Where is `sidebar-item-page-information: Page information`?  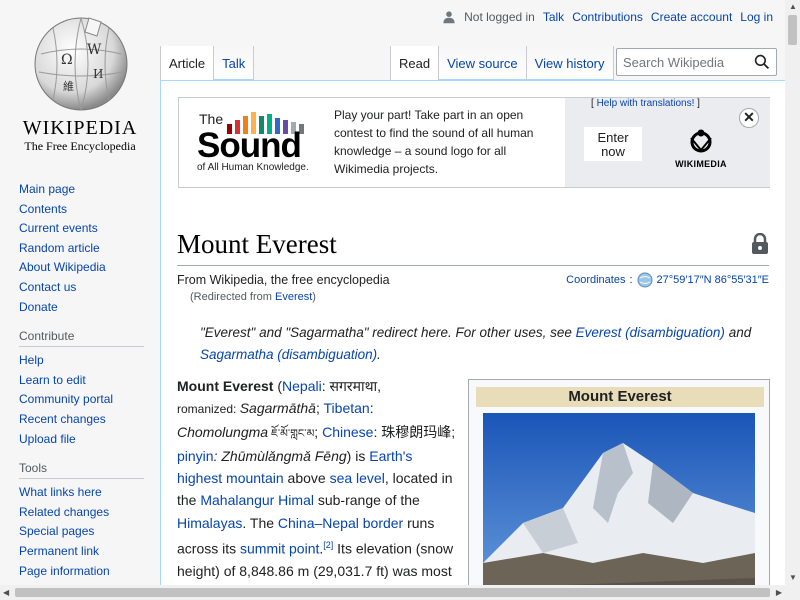 sidebar-item-page-information: Page information is located at coordinates (64, 571).